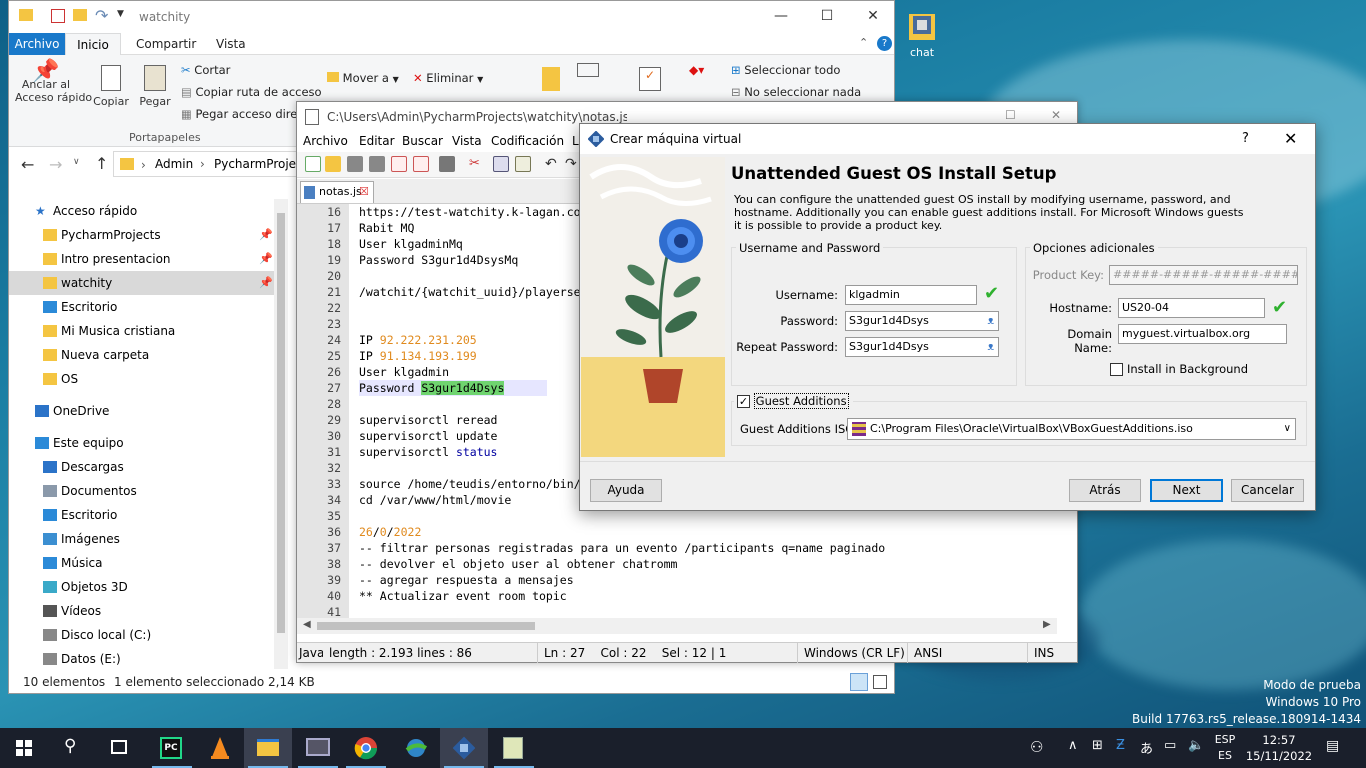 Image resolution: width=1366 pixels, height=768 pixels. What do you see at coordinates (1073, 745) in the screenshot?
I see `show-hidden-icons-chevron: ∧` at bounding box center [1073, 745].